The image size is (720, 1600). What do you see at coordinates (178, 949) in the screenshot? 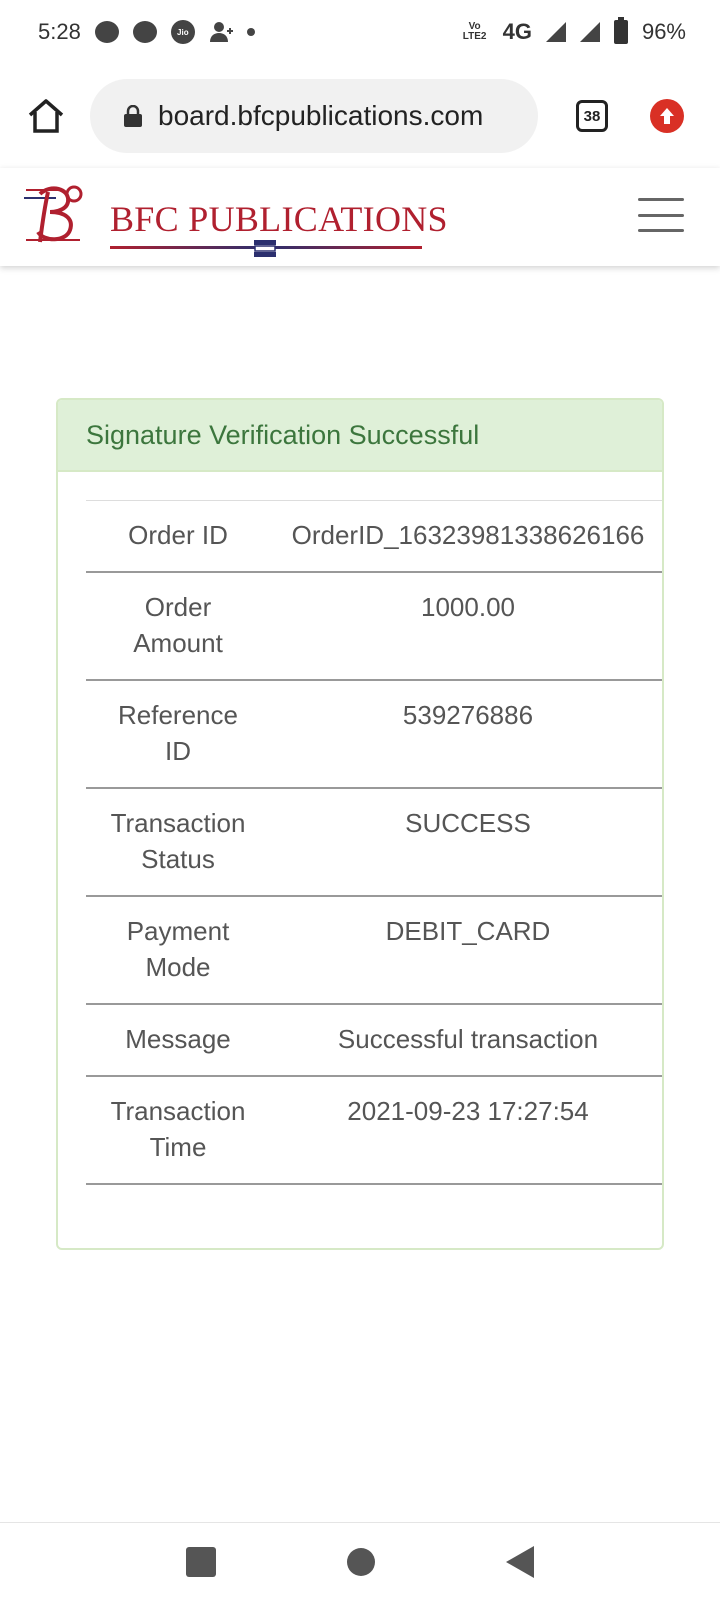
I see `row-label: Payment Mode` at bounding box center [178, 949].